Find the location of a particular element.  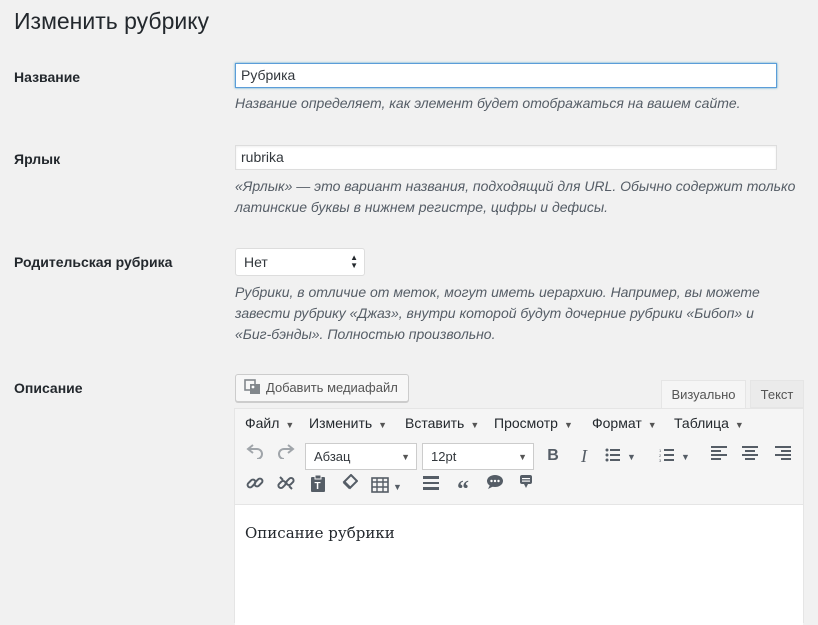

parent-label: Родительская рубрика is located at coordinates (93, 262).